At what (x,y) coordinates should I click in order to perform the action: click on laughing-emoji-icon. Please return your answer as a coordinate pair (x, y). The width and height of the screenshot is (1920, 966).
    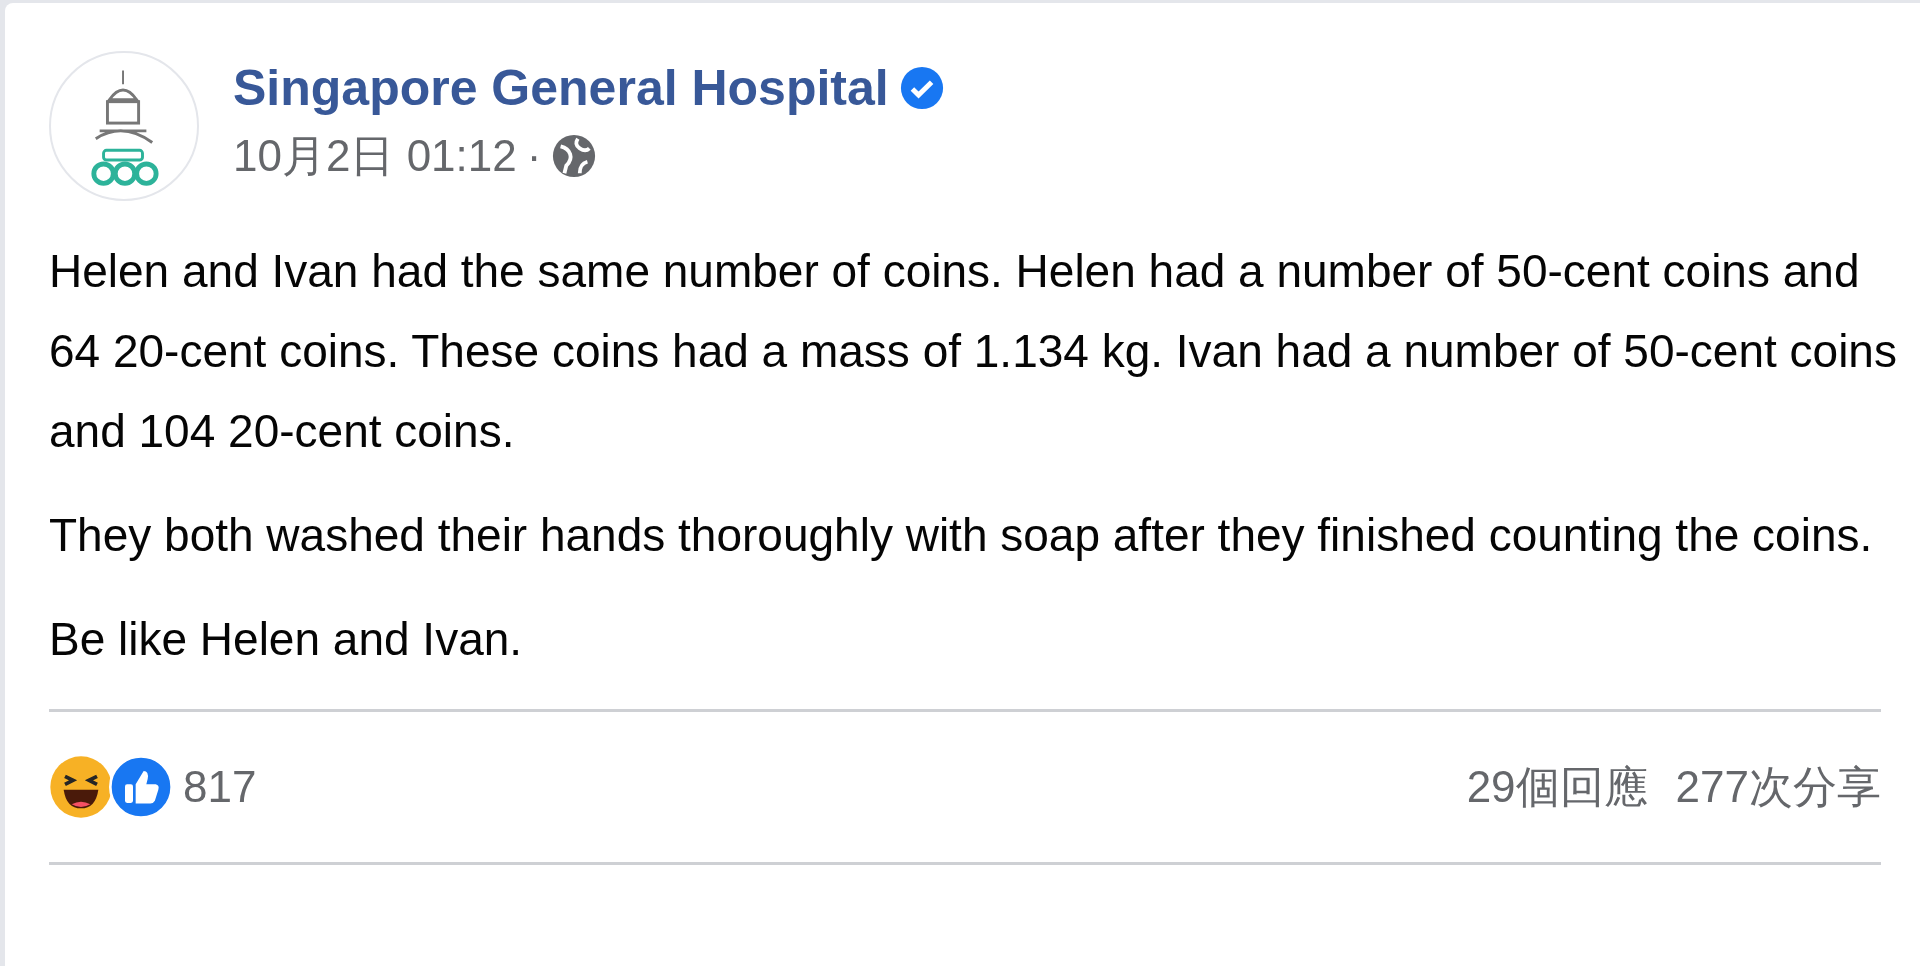
    Looking at the image, I should click on (81, 787).